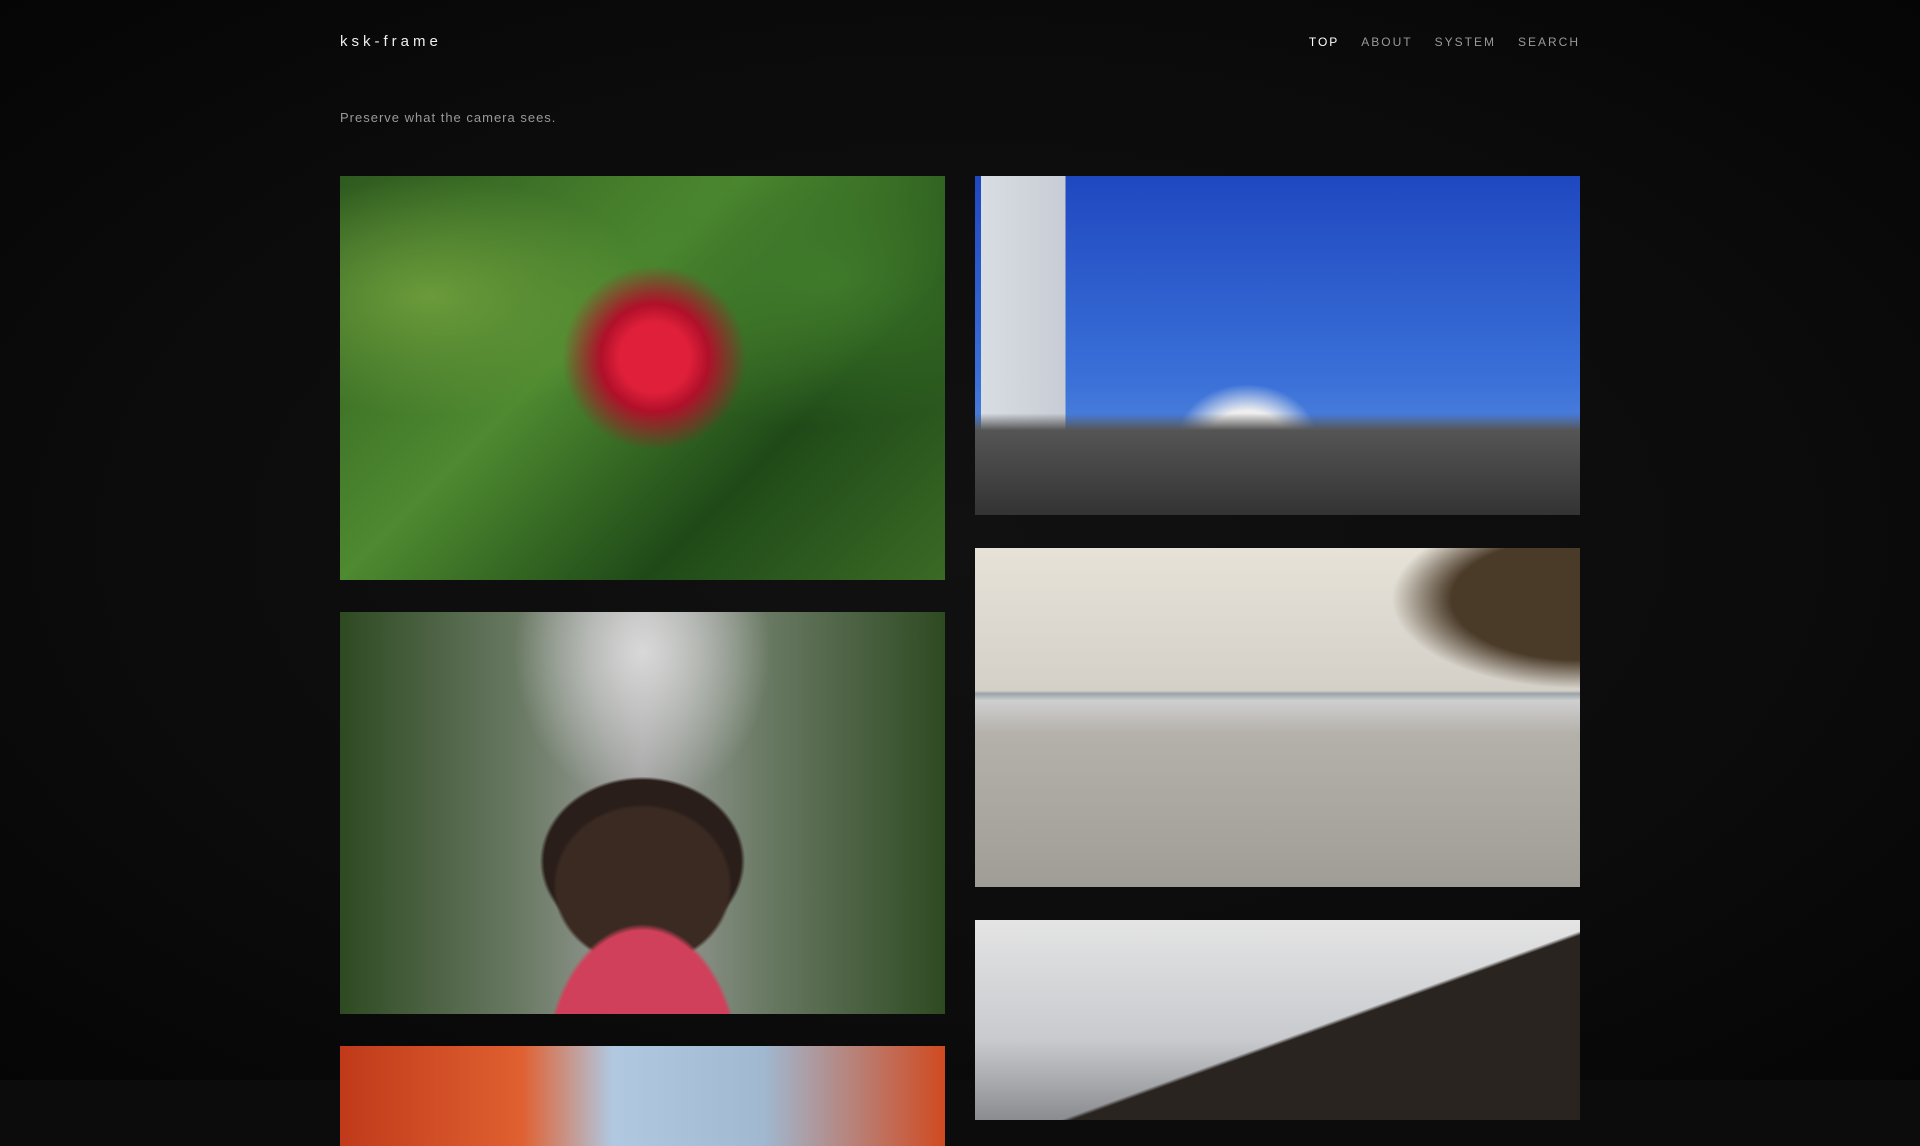 The height and width of the screenshot is (1146, 1920). I want to click on photo-autumn-leaves, so click(642, 1096).